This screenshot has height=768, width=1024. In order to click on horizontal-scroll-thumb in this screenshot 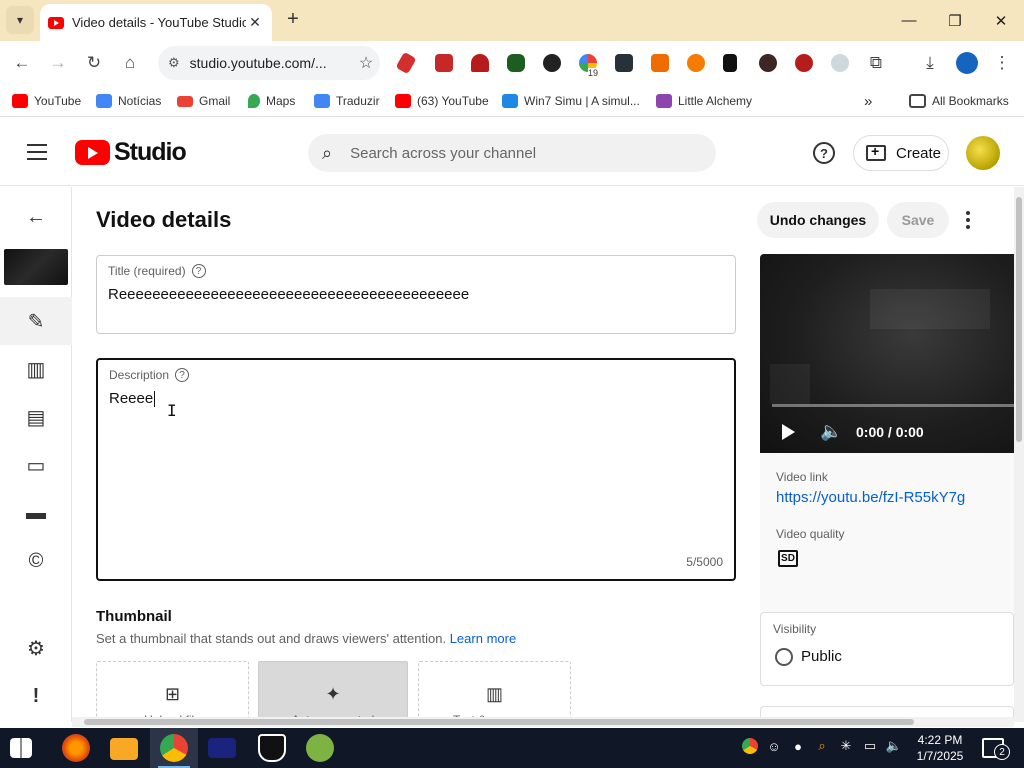, I will do `click(499, 722)`.